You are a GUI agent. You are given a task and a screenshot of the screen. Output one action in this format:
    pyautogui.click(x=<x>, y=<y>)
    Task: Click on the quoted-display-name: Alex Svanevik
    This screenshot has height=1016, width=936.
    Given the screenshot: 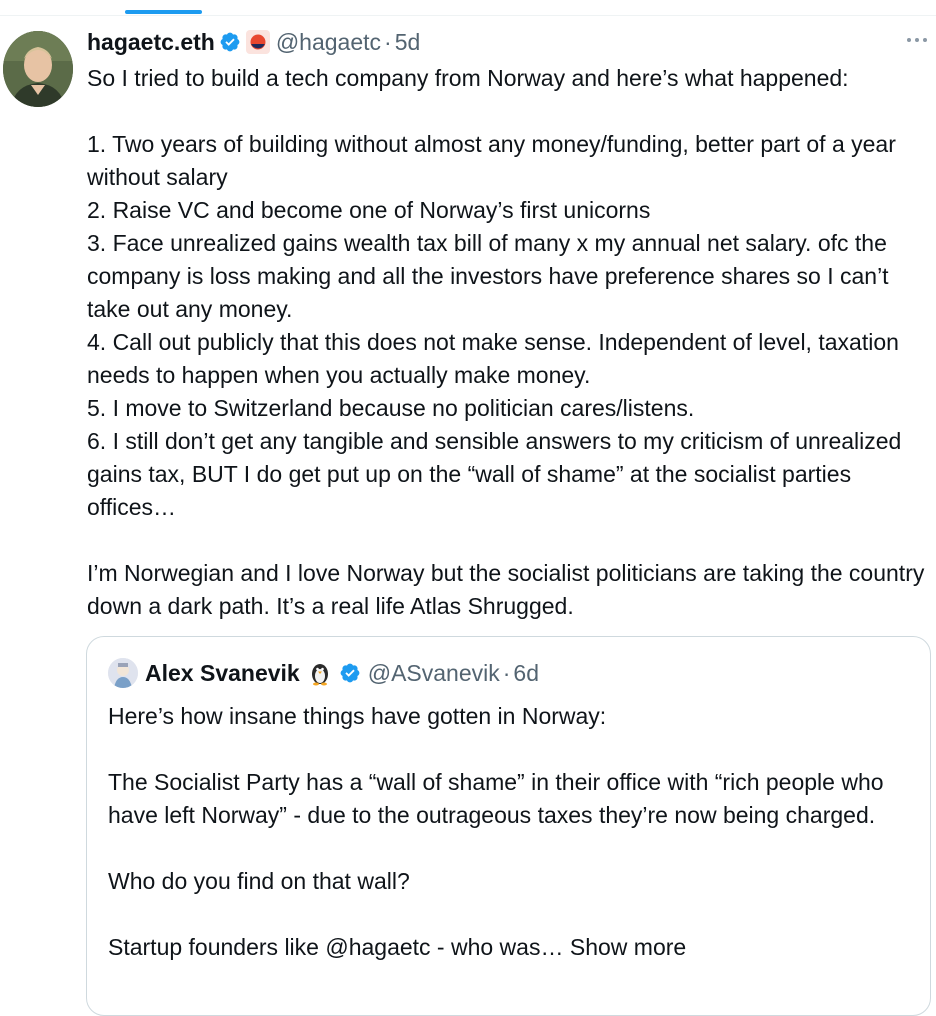 What is the action you would take?
    pyautogui.click(x=222, y=673)
    